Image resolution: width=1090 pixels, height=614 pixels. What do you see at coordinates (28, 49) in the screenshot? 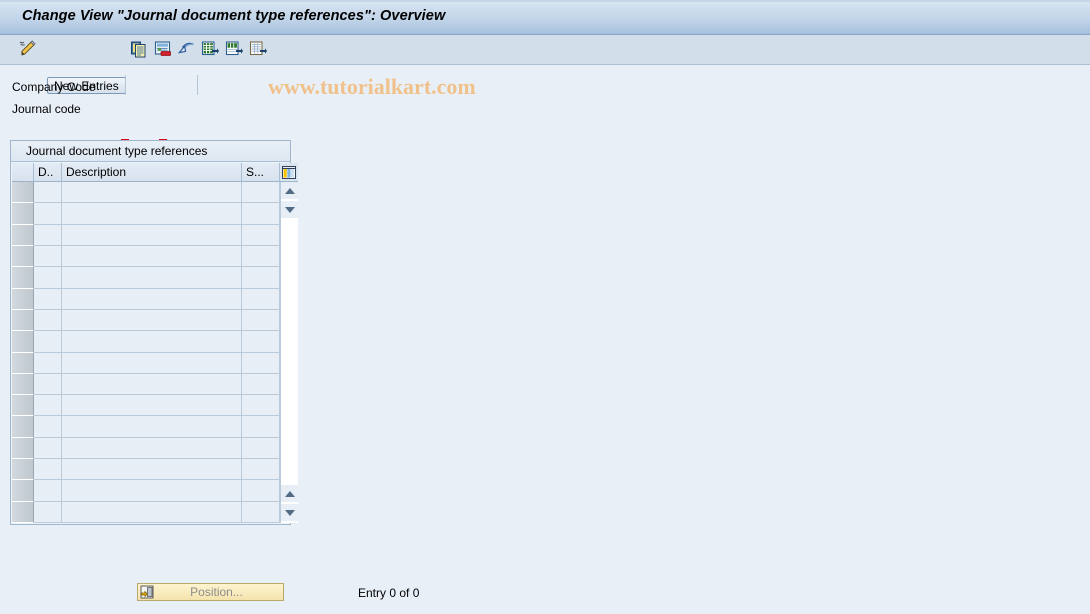
I see `display-change-icon` at bounding box center [28, 49].